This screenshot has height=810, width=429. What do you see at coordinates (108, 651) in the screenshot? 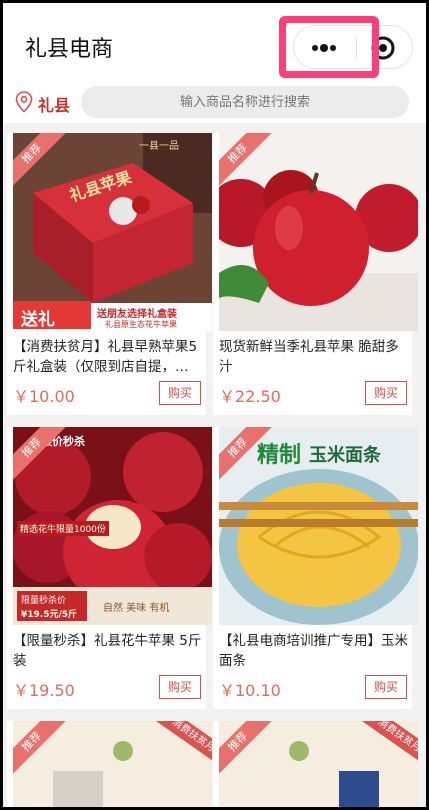
I see `product-title: 【限量秒杀】礼县花牛苹果 5斤装` at bounding box center [108, 651].